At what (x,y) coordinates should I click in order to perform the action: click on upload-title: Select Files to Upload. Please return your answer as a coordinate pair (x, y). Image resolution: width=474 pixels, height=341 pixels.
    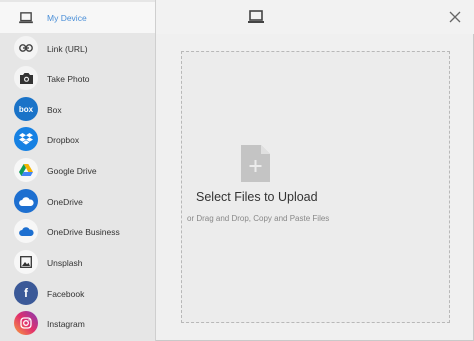
    Looking at the image, I should click on (257, 197).